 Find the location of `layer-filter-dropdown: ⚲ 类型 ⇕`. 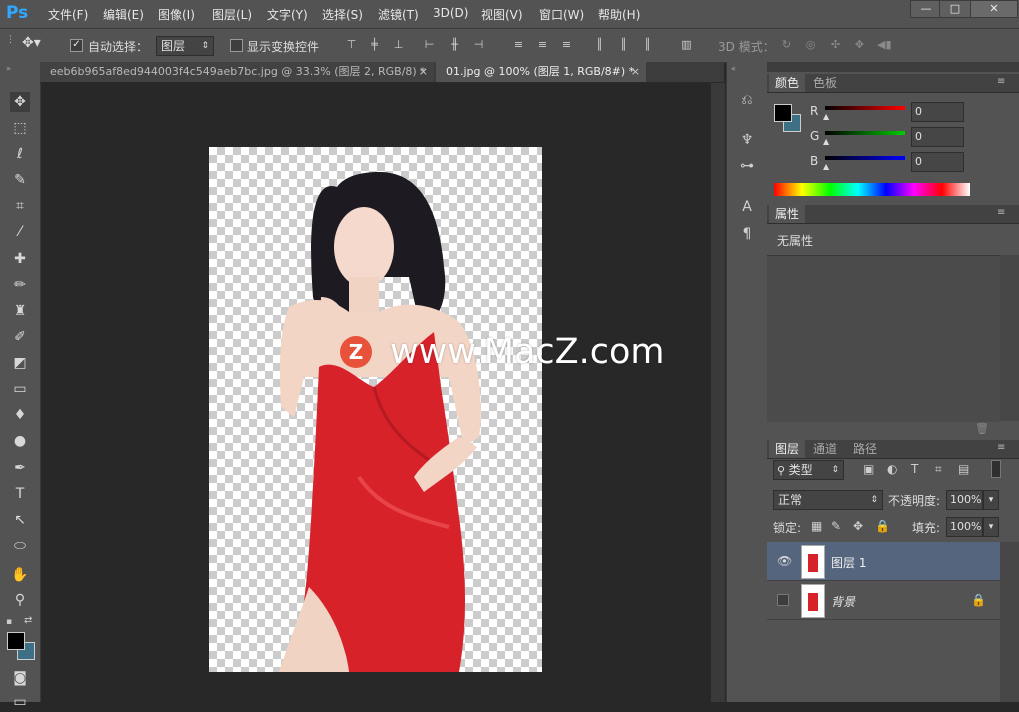

layer-filter-dropdown: ⚲ 类型 ⇕ is located at coordinates (808, 470).